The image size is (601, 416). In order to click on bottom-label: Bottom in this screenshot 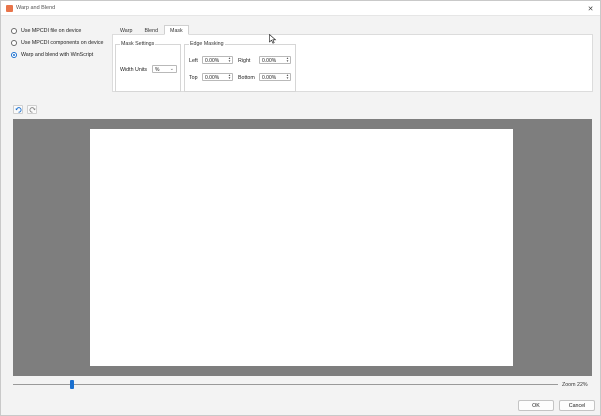, I will do `click(246, 78)`.